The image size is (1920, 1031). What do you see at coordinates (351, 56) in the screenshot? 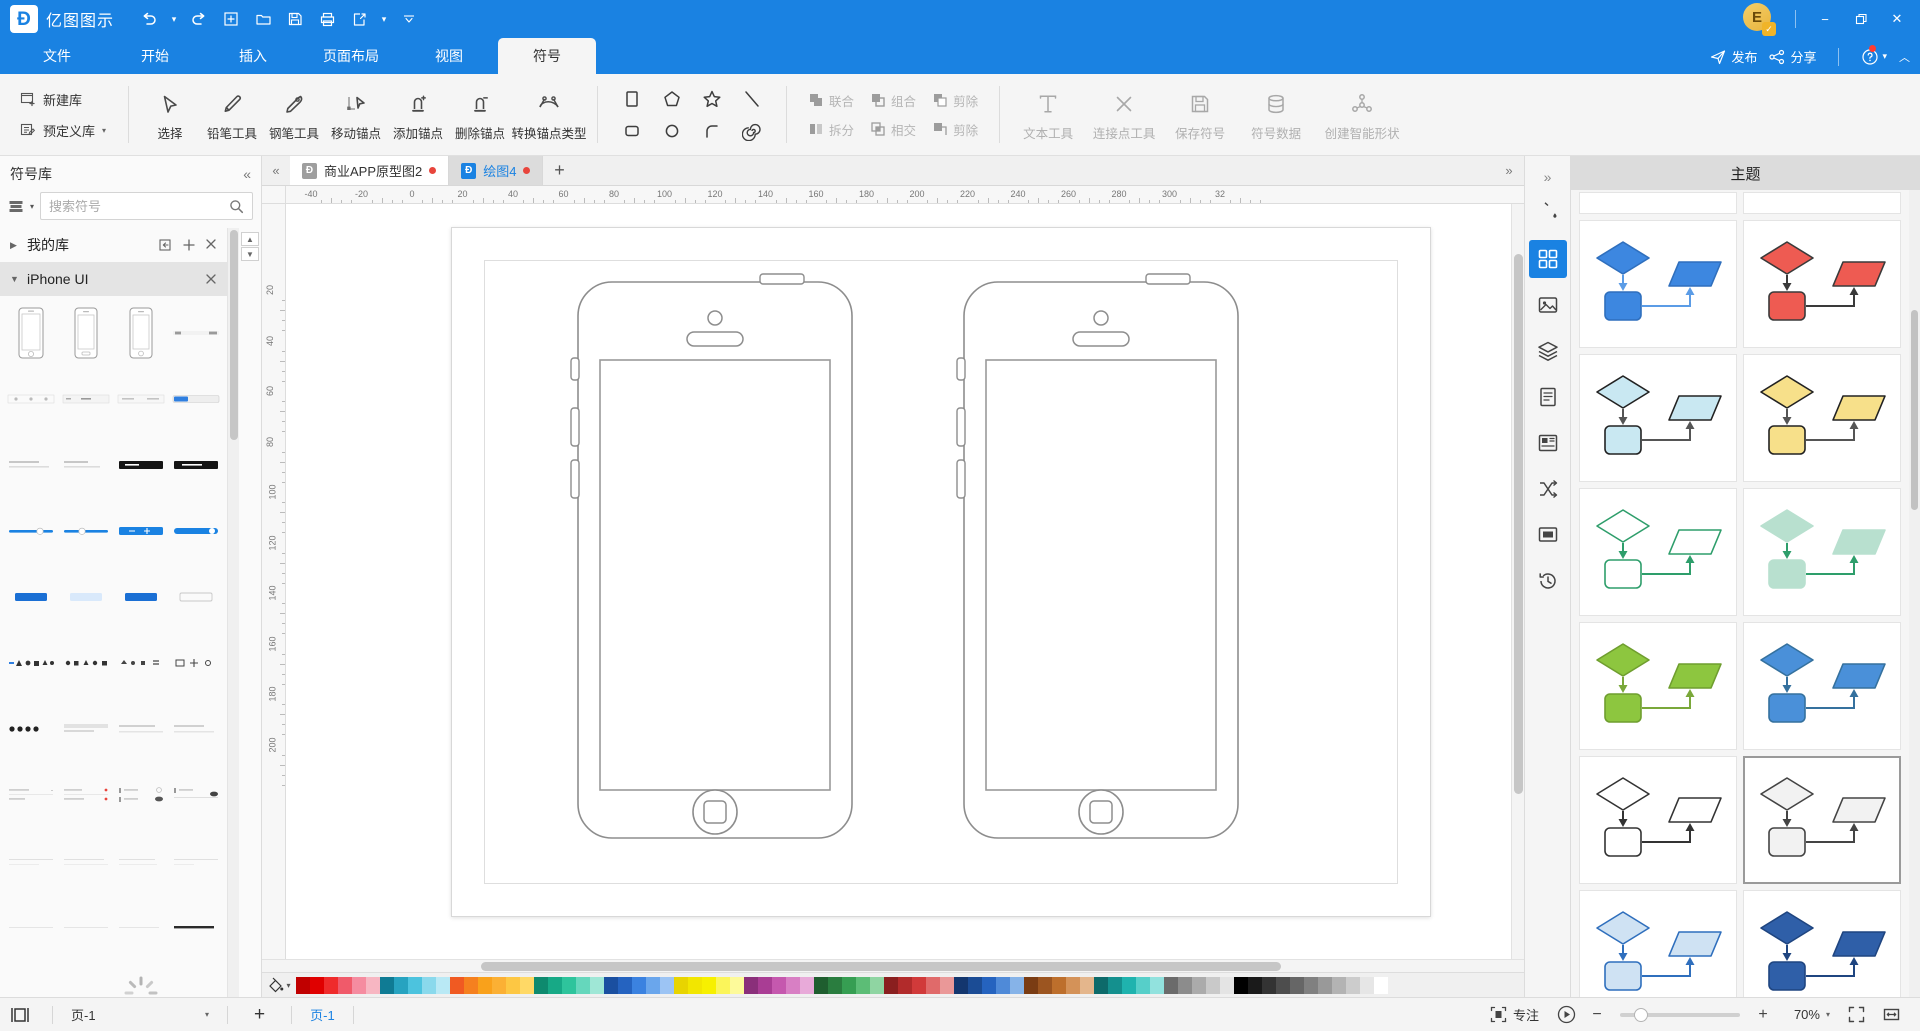
I see `tab-page-layout: 页面布局` at bounding box center [351, 56].